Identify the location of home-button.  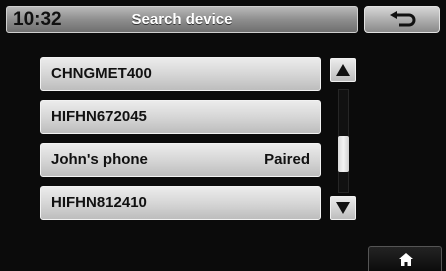
(405, 258).